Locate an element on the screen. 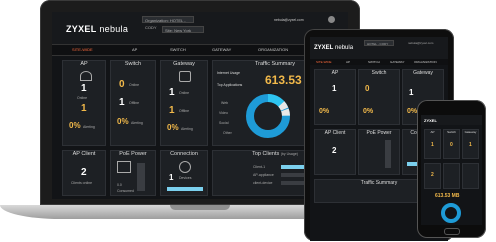 This screenshot has height=242, width=496. tablet-ap-client-count: 2 is located at coordinates (334, 150).